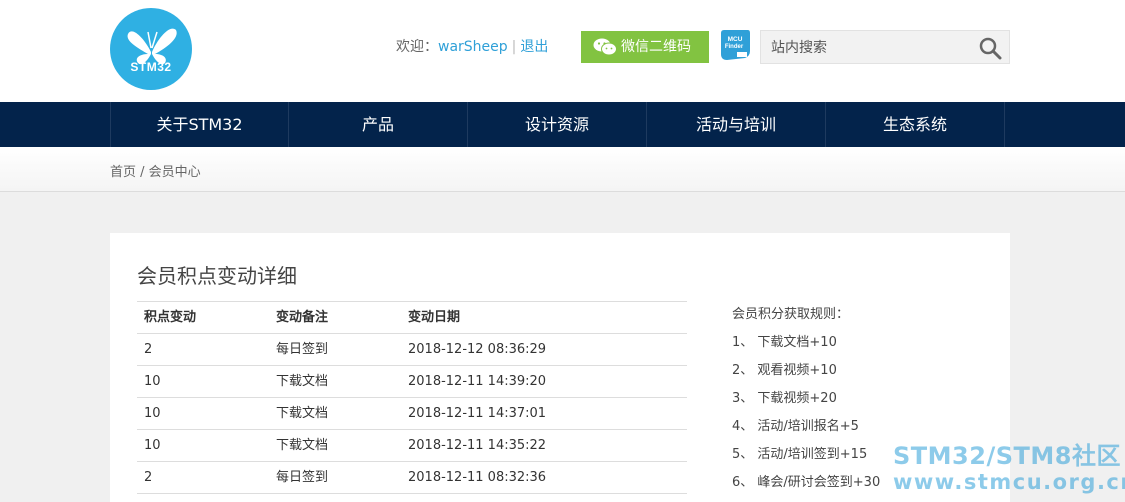 The height and width of the screenshot is (502, 1125). I want to click on date-cell: 2018-12-11 14:39:20, so click(477, 381).